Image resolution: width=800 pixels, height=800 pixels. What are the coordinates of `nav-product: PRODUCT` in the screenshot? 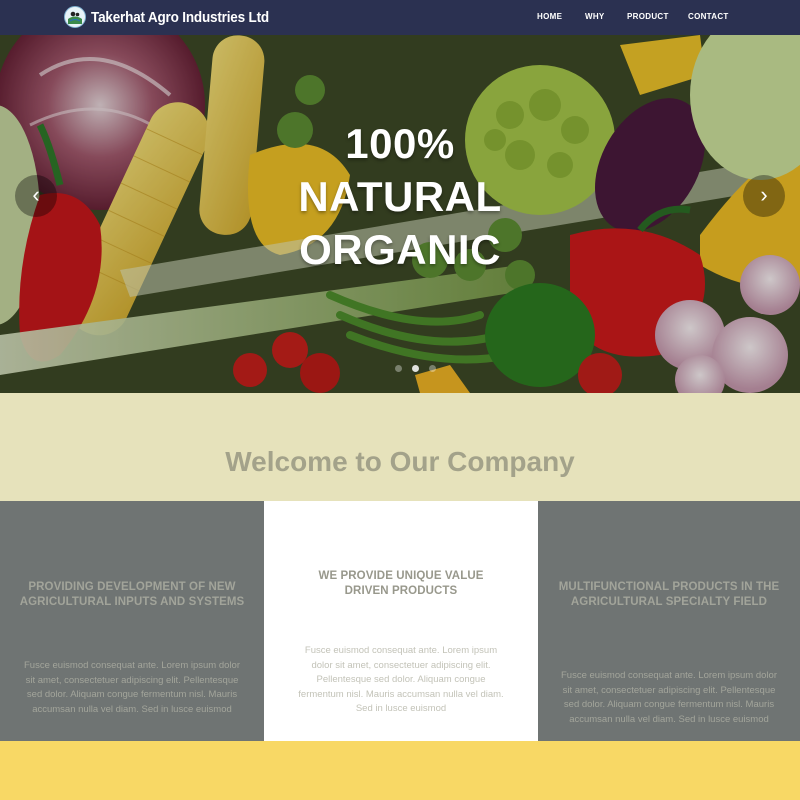 It's located at (648, 16).